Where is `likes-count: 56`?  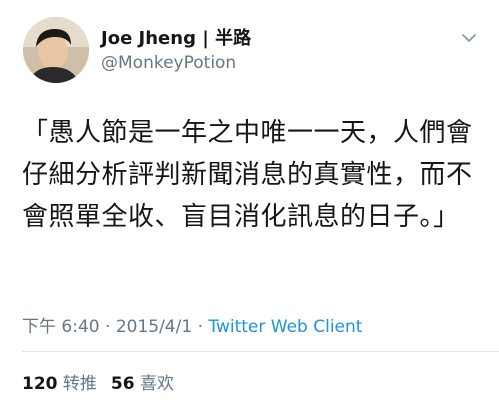
likes-count: 56 is located at coordinates (122, 384).